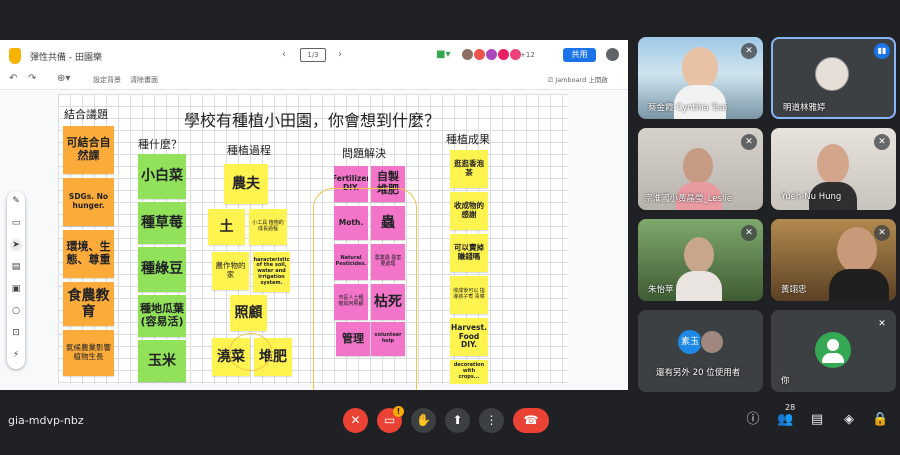  Describe the element at coordinates (284, 55) in the screenshot. I see `prev-frame-icon: ‹` at that location.